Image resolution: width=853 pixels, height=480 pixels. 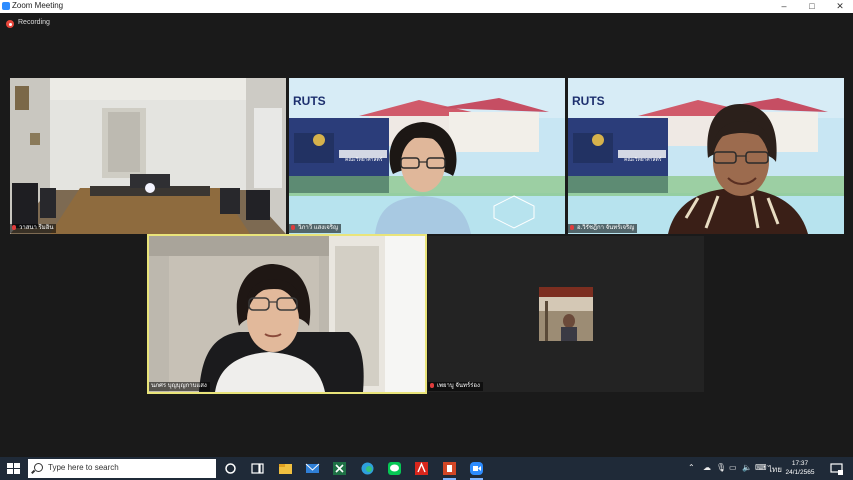 What do you see at coordinates (285, 468) in the screenshot?
I see `file-explorer-icon` at bounding box center [285, 468].